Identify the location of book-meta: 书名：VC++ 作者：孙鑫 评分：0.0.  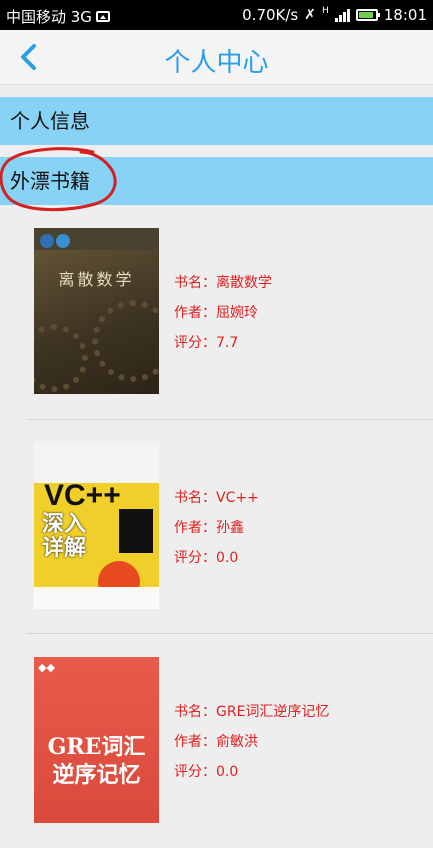
(216, 533).